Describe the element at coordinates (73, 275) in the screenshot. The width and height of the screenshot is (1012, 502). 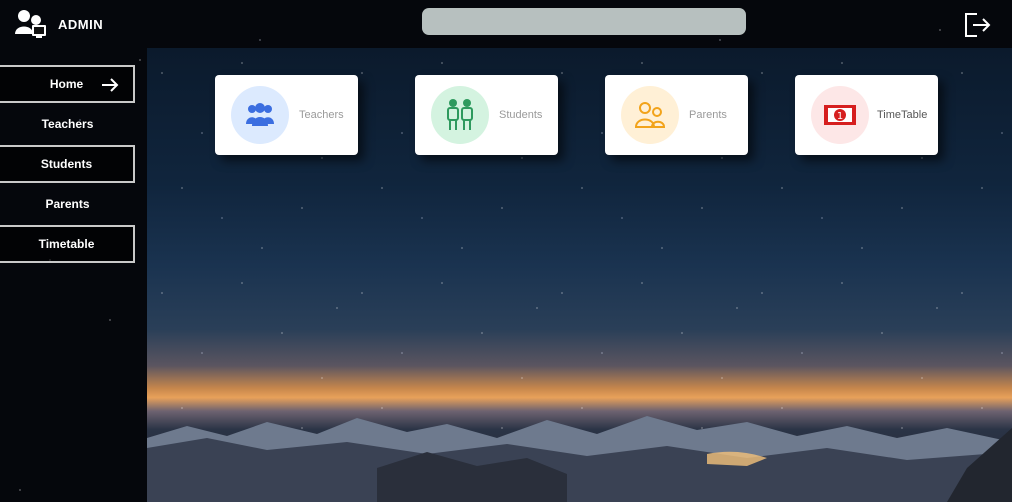
I see `sidebar: Home Teachers Students Parents Timetable` at that location.